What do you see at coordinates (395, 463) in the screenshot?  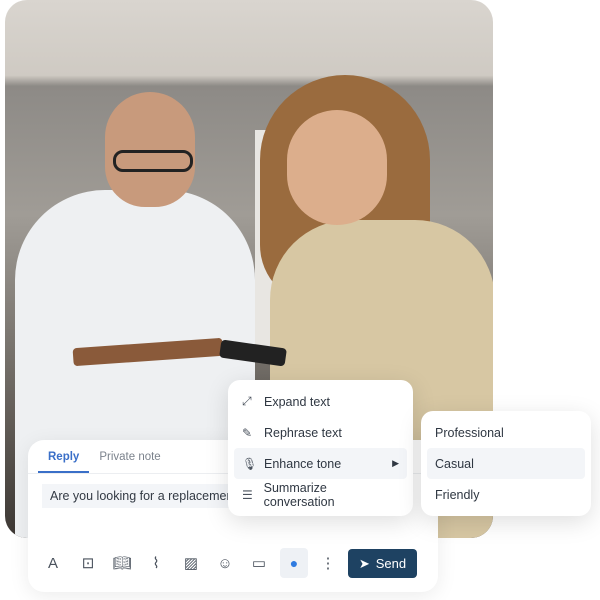 I see `chevron-right-icon: ▶` at bounding box center [395, 463].